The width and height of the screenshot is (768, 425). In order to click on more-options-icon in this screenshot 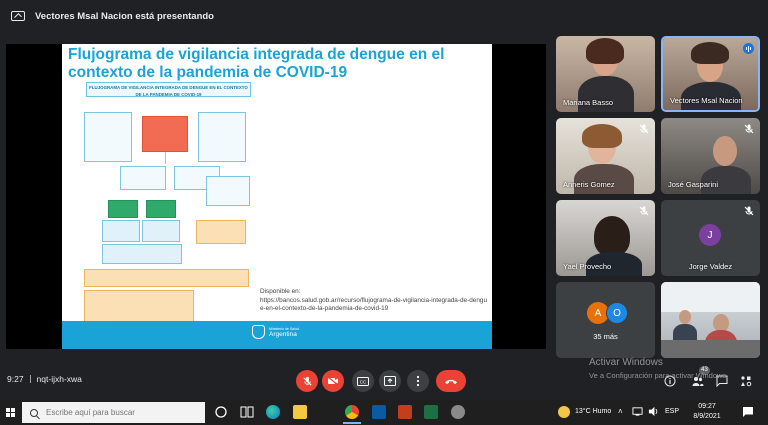, I will do `click(418, 381)`.